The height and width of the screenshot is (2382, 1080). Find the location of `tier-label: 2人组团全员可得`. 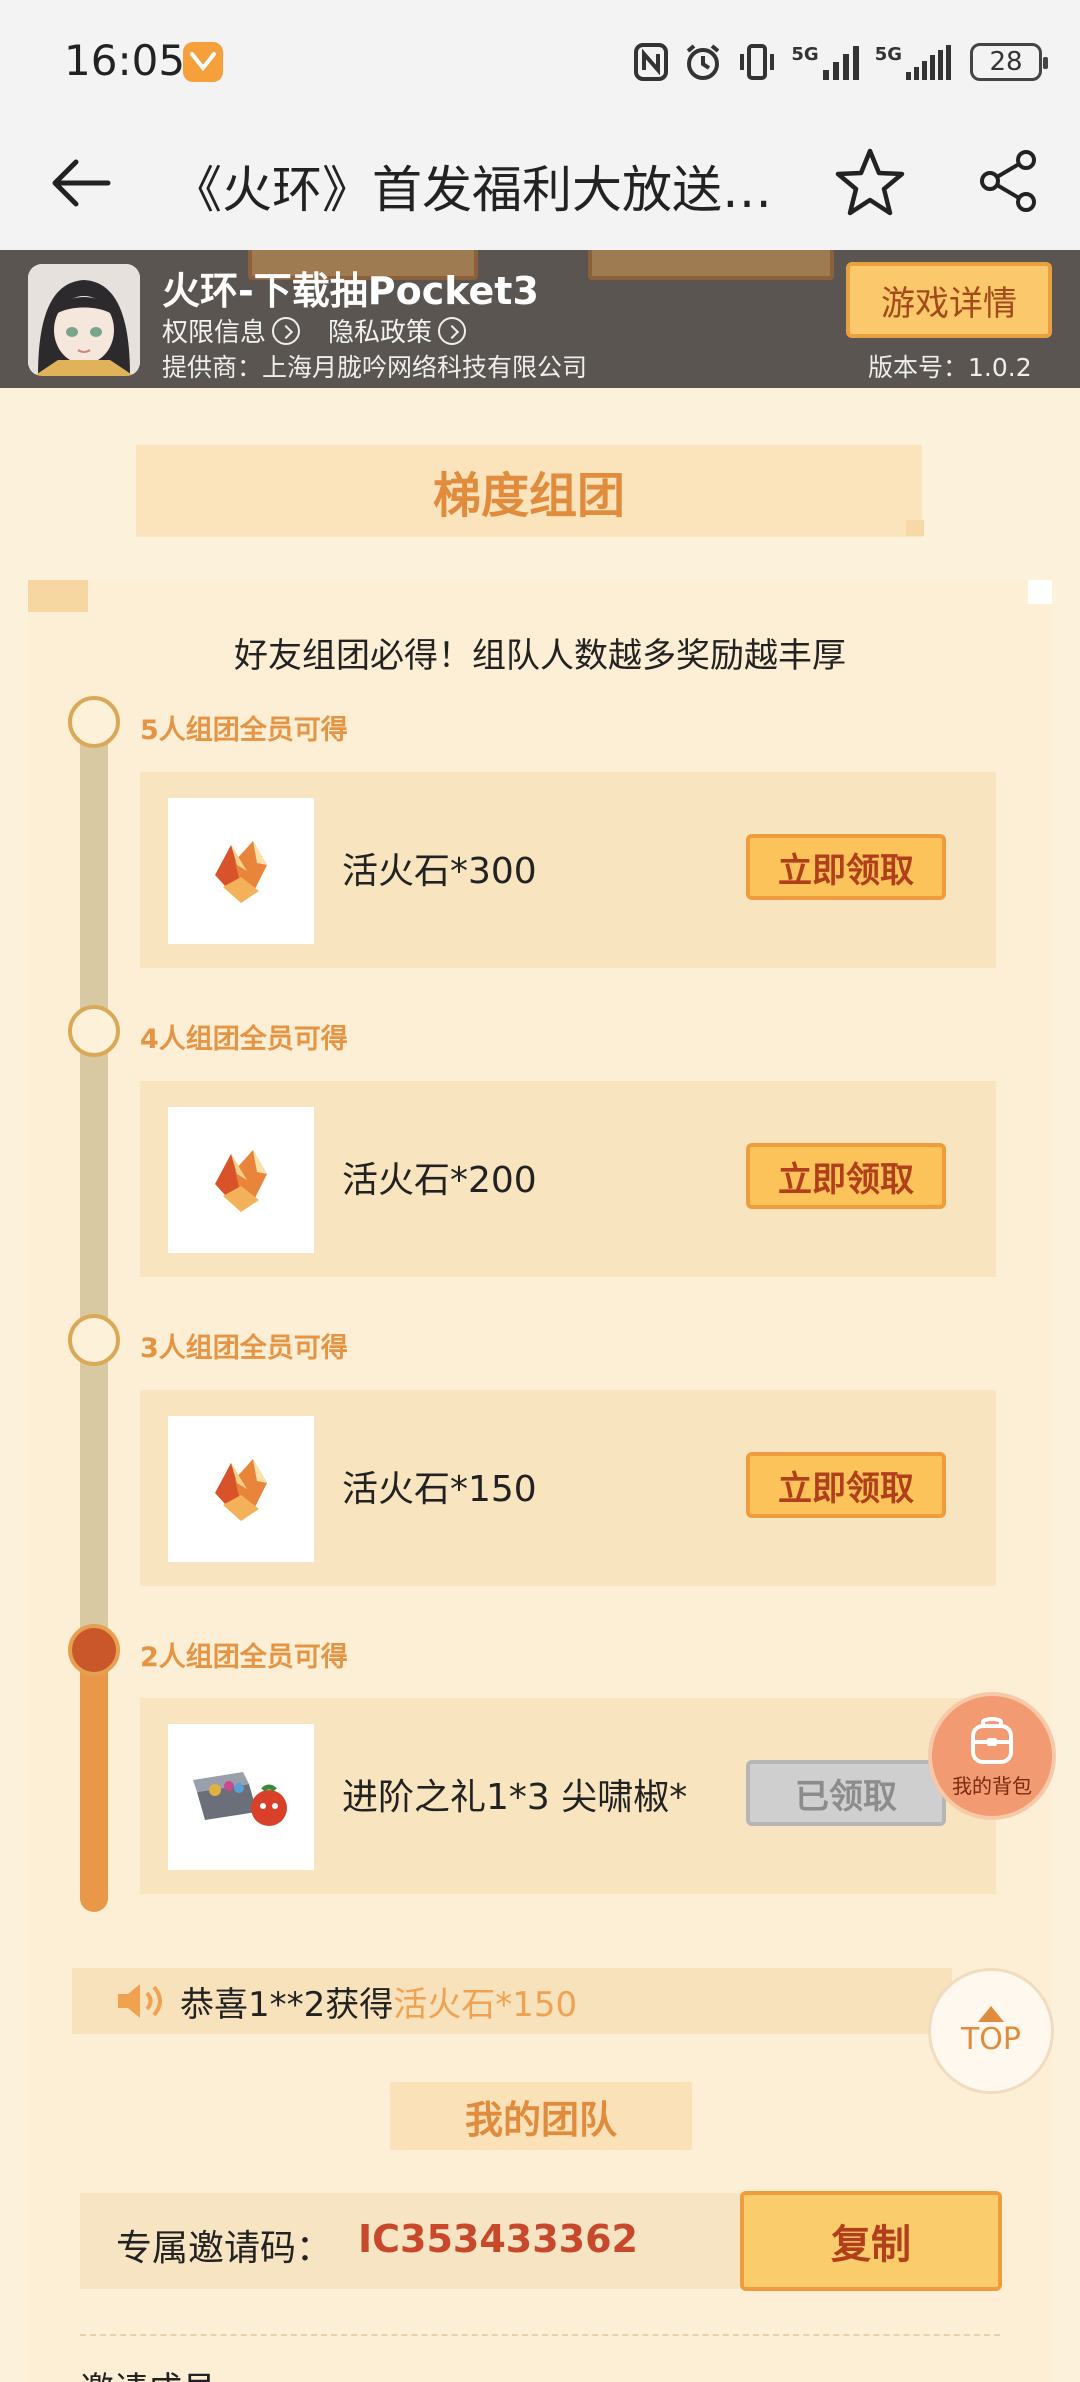

tier-label: 2人组团全员可得 is located at coordinates (244, 1657).